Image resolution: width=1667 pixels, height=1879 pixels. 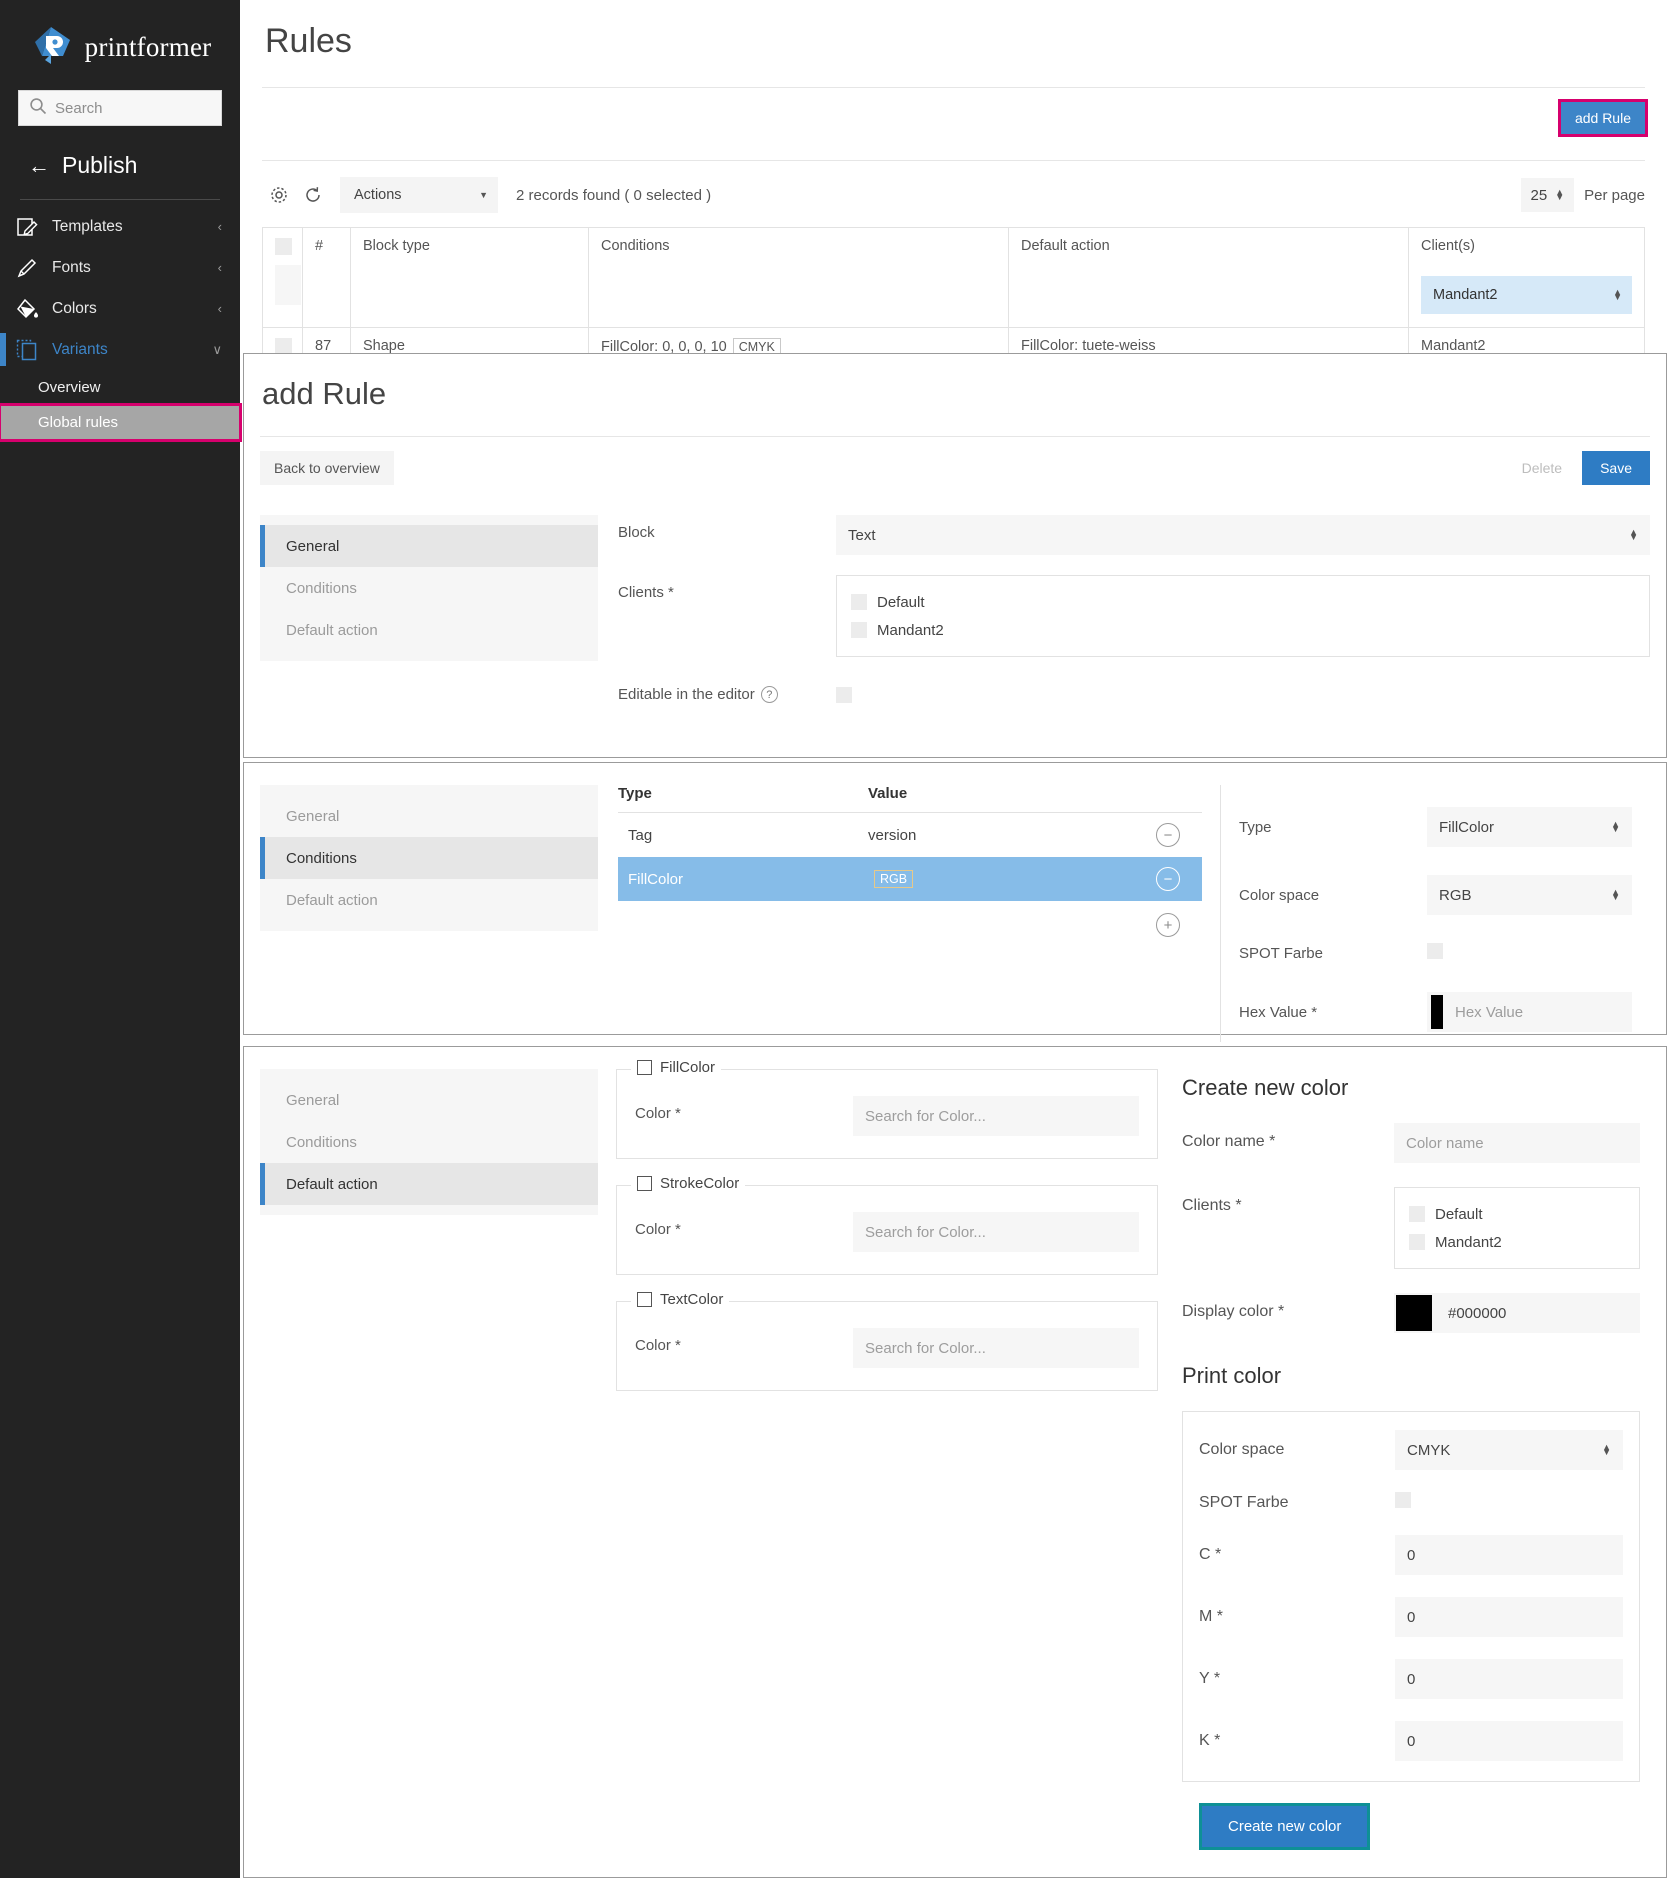 What do you see at coordinates (1065, 246) in the screenshot?
I see `header-label: Default action` at bounding box center [1065, 246].